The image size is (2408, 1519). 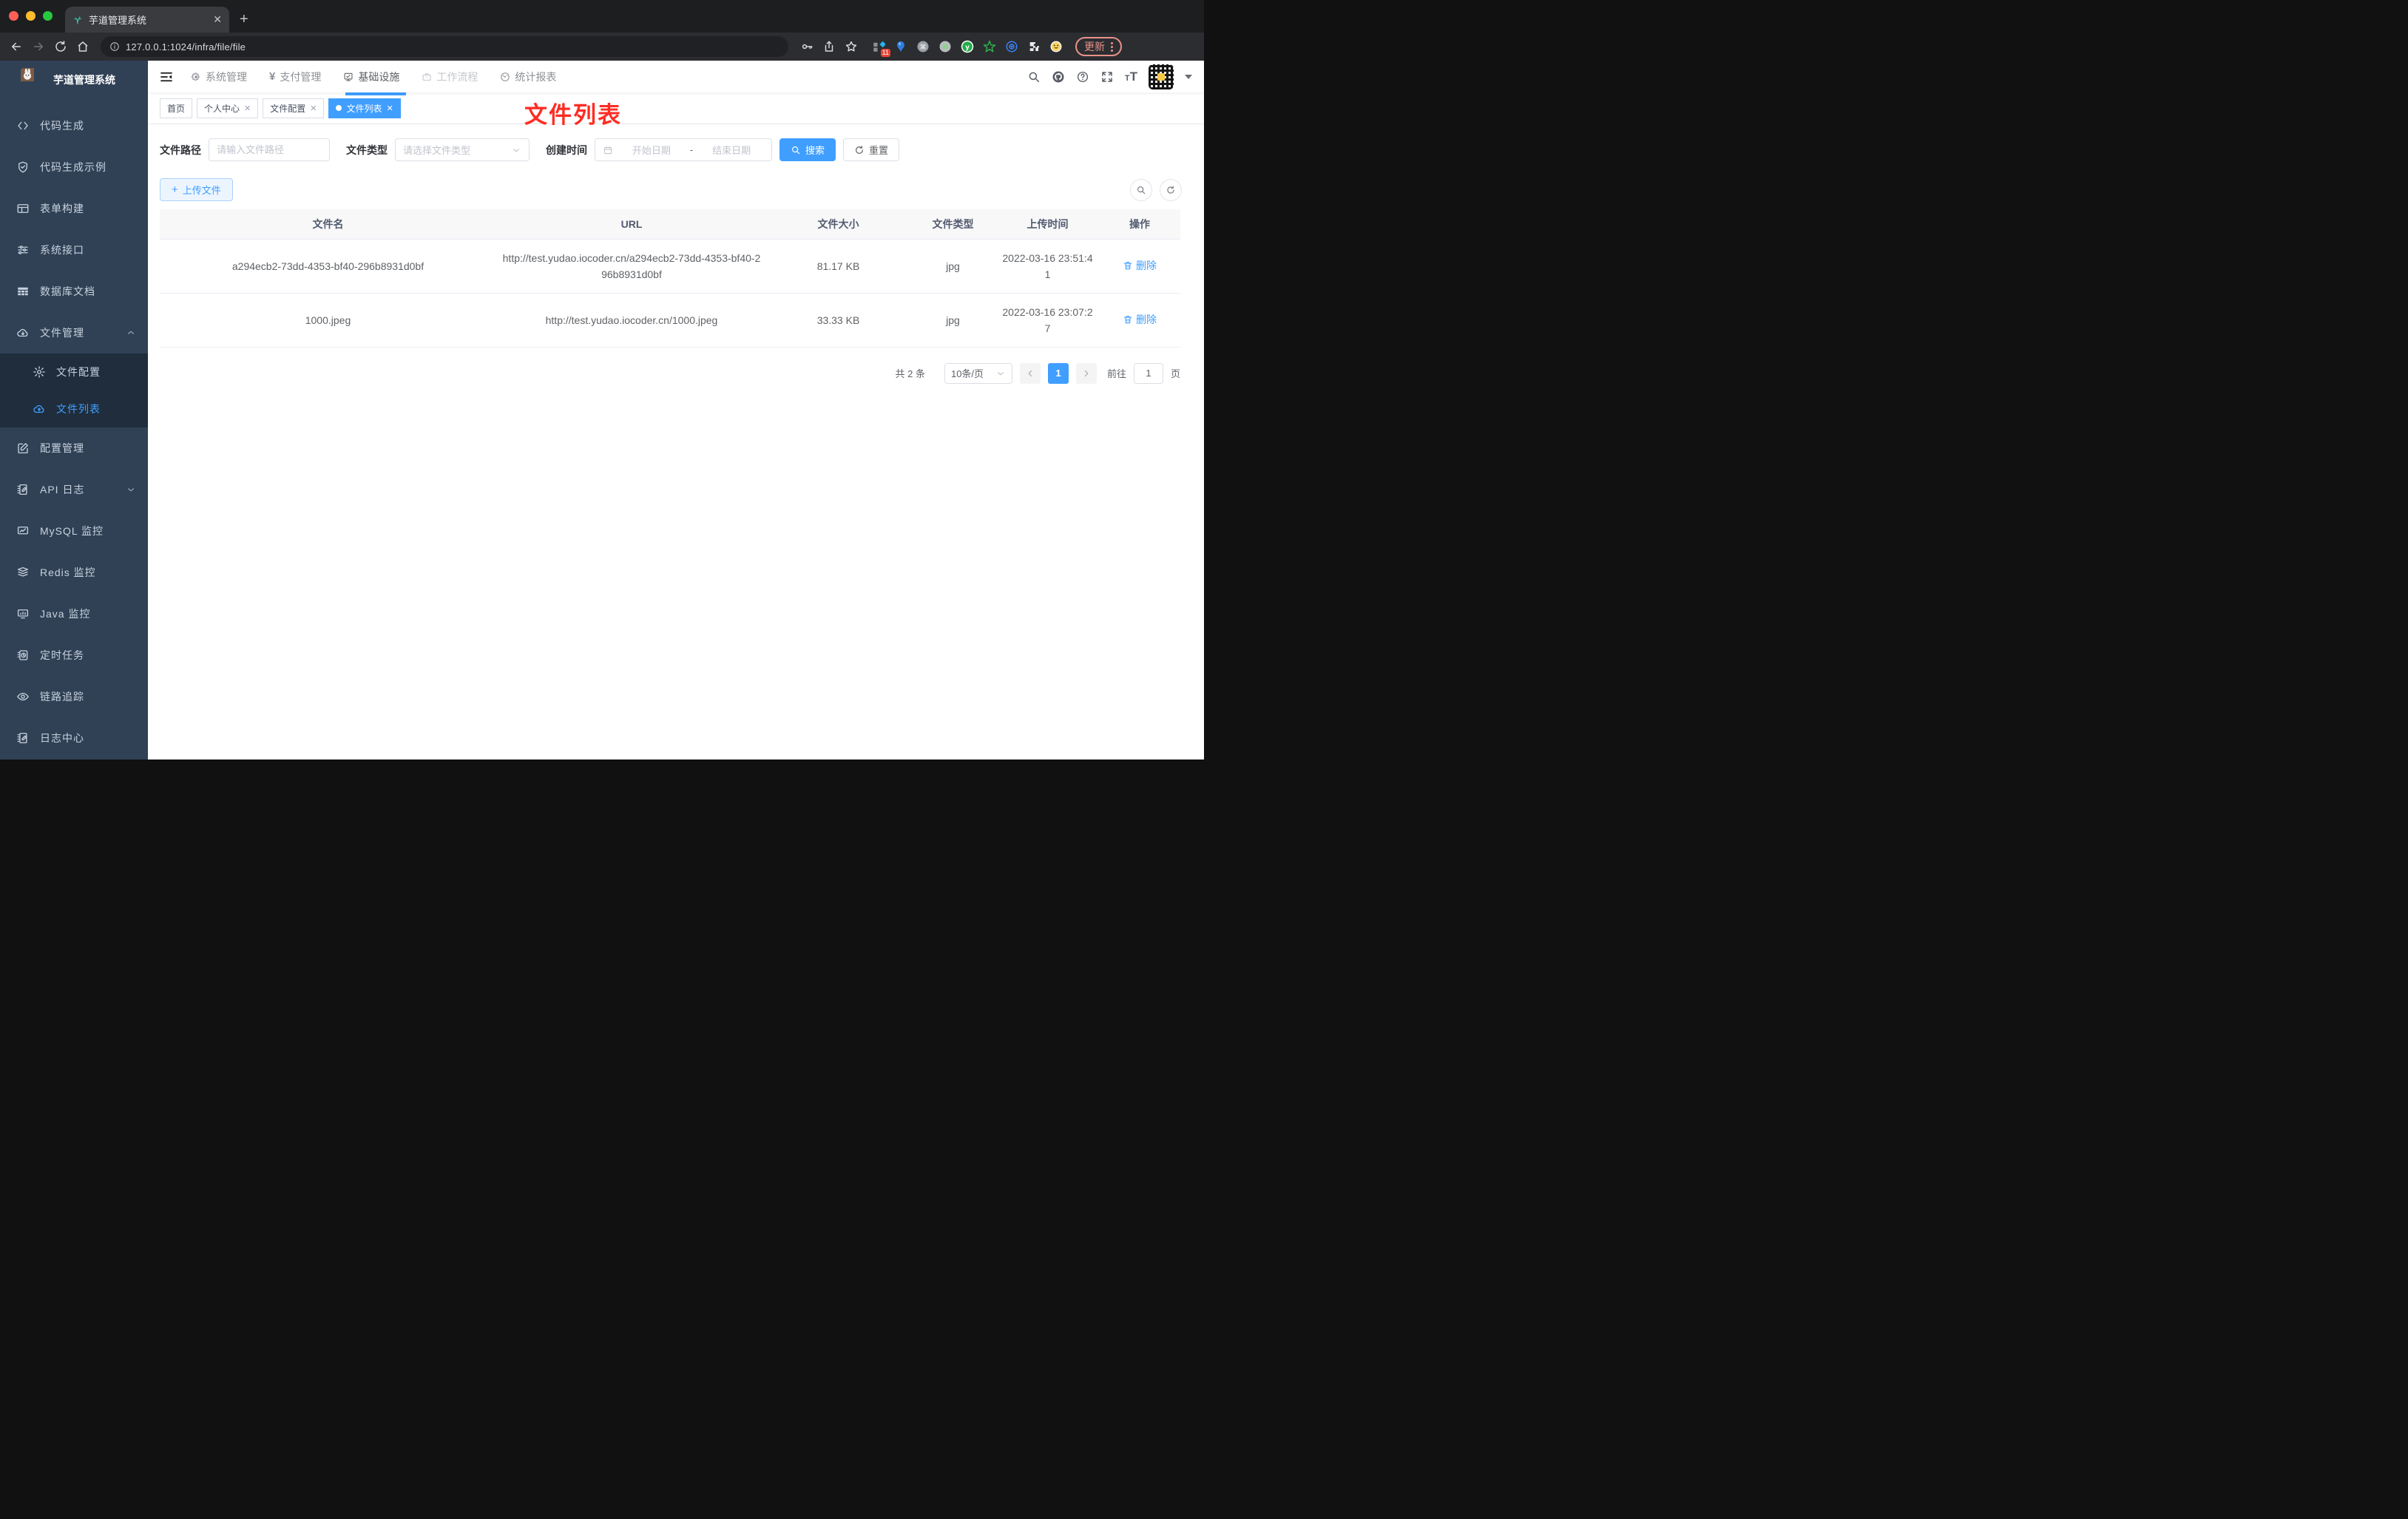 I want to click on eye-icon, so click(x=23, y=696).